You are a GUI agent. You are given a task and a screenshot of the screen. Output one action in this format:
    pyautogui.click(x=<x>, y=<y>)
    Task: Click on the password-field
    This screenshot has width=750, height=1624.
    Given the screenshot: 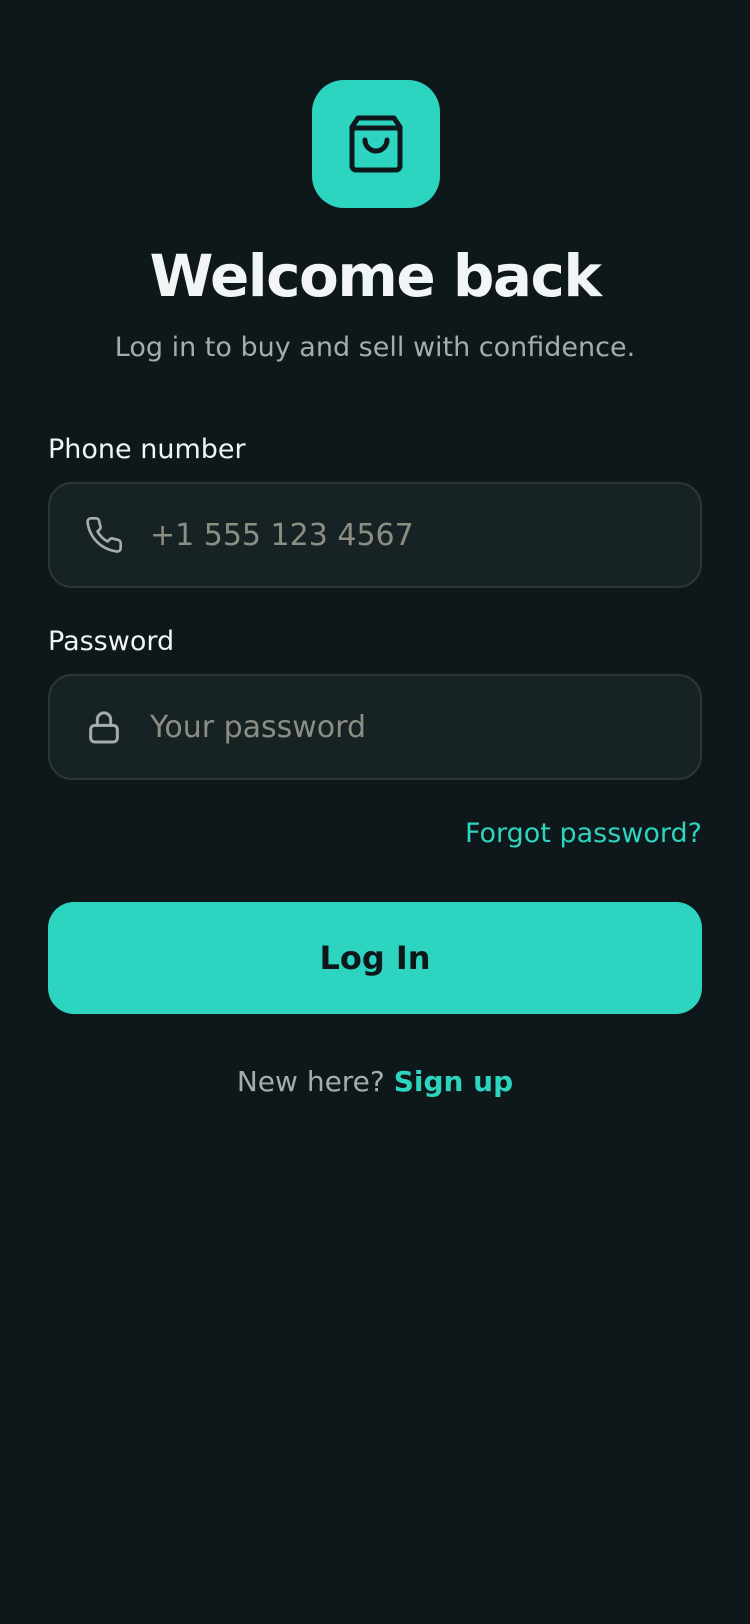 What is the action you would take?
    pyautogui.click(x=375, y=727)
    